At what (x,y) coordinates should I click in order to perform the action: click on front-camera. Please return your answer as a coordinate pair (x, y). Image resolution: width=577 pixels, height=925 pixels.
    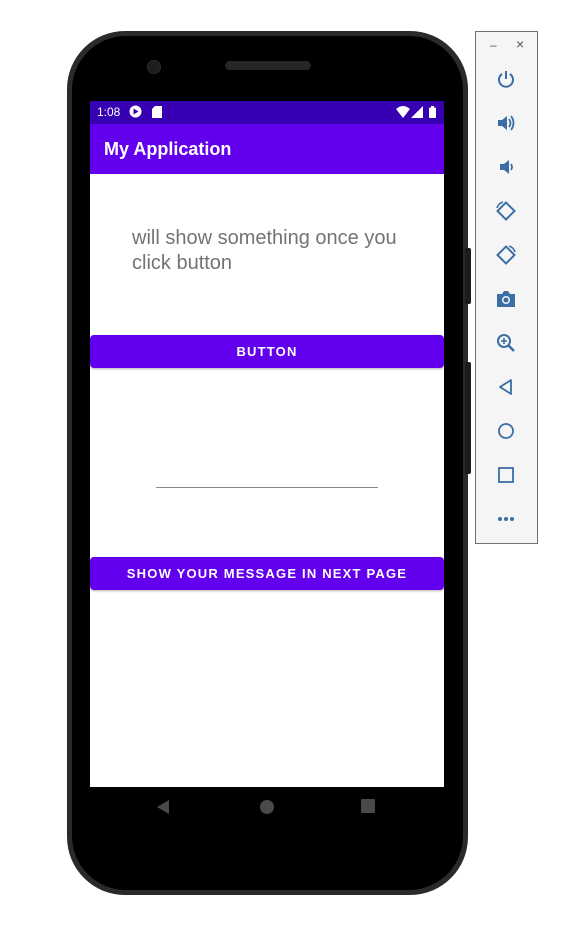
    Looking at the image, I should click on (154, 67).